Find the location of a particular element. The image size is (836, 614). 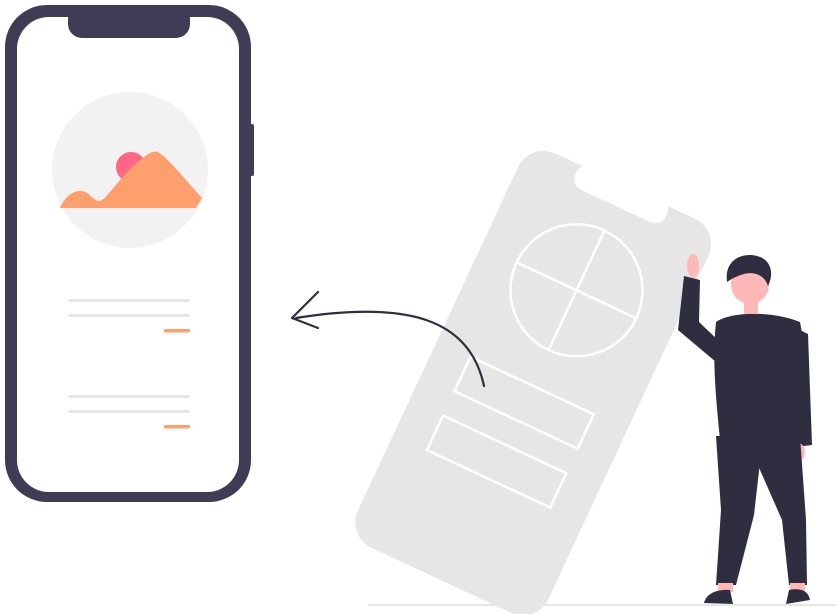

person-icon is located at coordinates (745, 429).